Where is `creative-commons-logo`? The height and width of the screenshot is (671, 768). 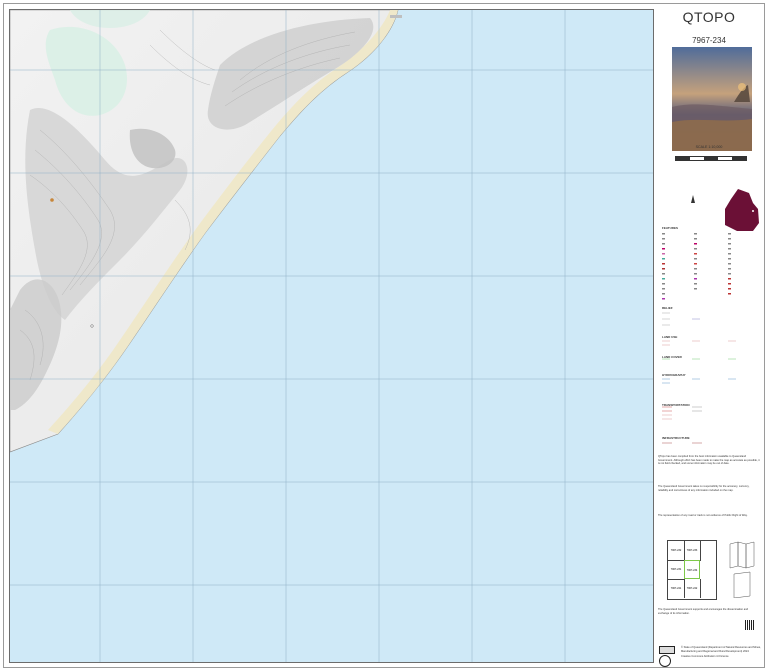 creative-commons-logo is located at coordinates (667, 650).